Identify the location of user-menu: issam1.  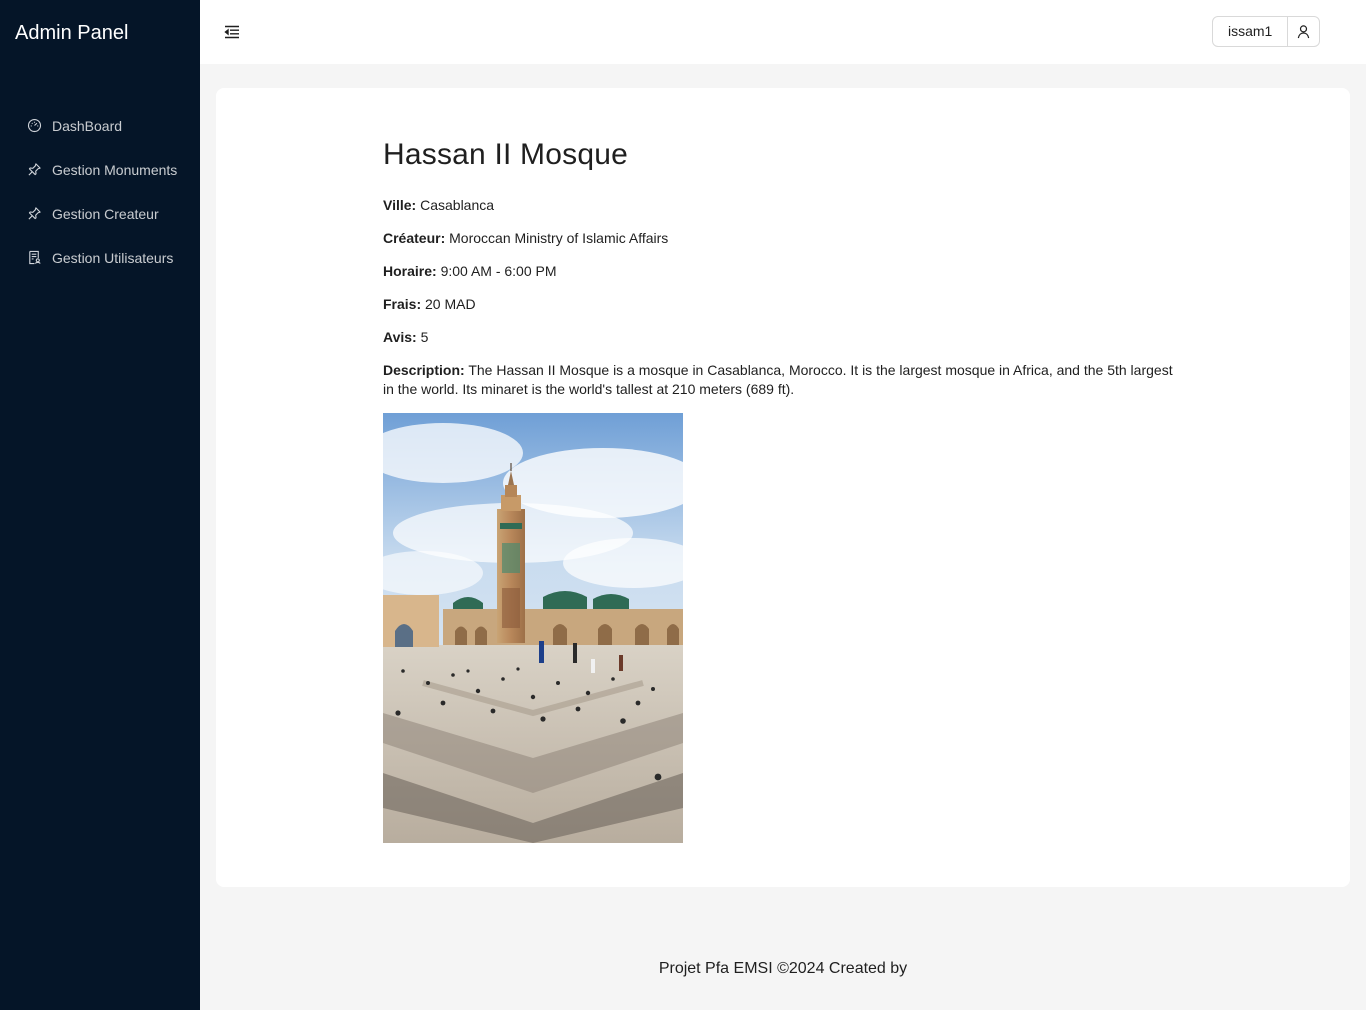
(1266, 31).